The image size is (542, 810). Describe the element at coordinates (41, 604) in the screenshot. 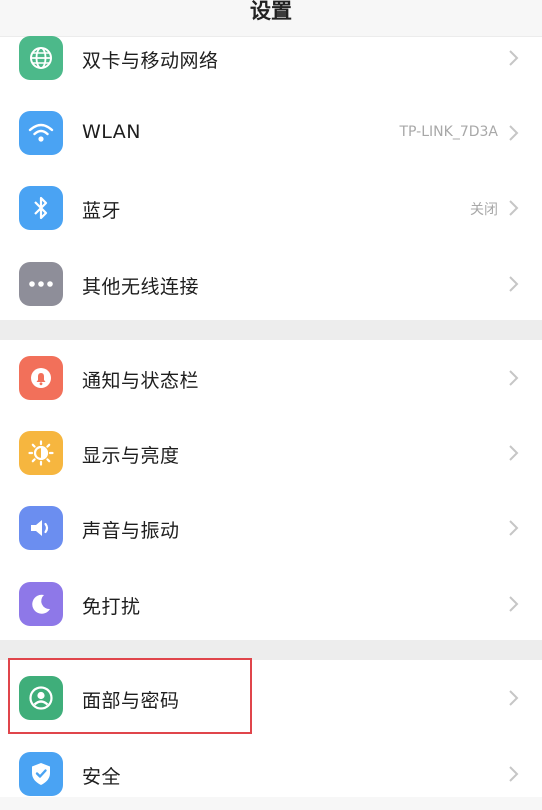

I see `moon-icon` at that location.